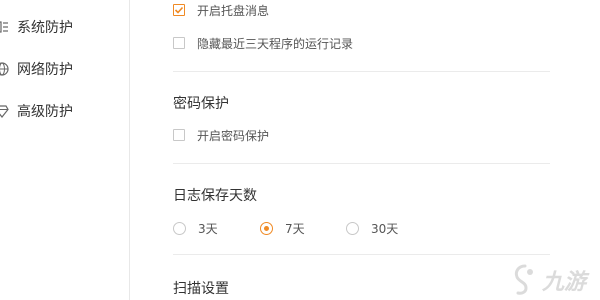 The image size is (600, 300). Describe the element at coordinates (385, 228) in the screenshot. I see `radio-label: 30天` at that location.